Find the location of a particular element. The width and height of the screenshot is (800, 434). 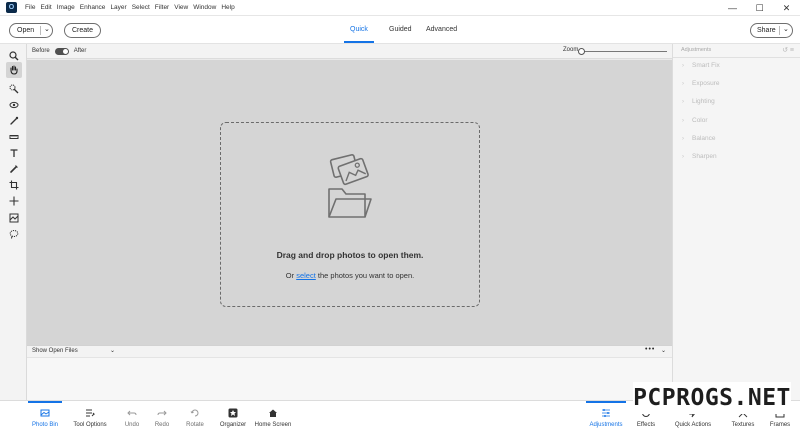

app-logo-letter: O is located at coordinates (11, 7).